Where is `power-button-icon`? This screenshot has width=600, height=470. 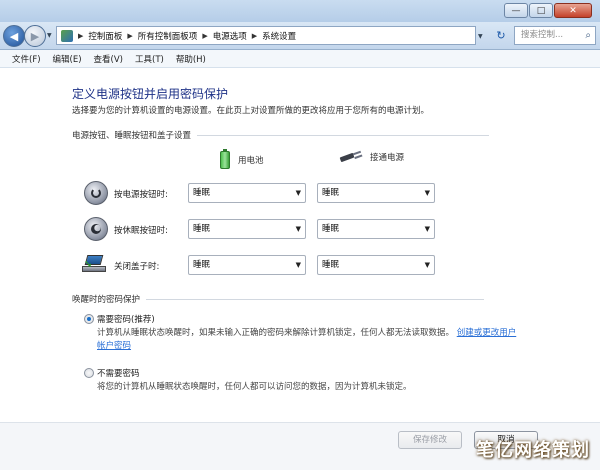
power-button-icon is located at coordinates (96, 193).